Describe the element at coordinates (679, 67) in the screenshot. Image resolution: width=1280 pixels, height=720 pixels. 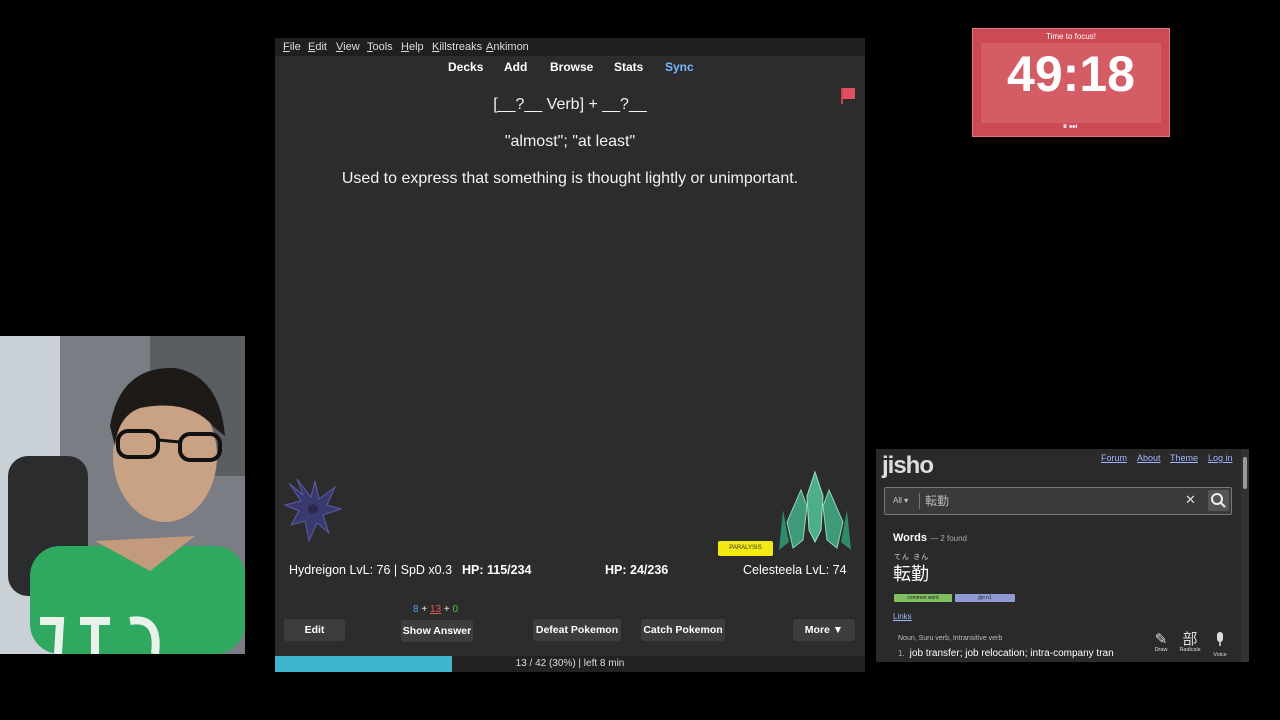
I see `toolbar-sync: Sync` at that location.